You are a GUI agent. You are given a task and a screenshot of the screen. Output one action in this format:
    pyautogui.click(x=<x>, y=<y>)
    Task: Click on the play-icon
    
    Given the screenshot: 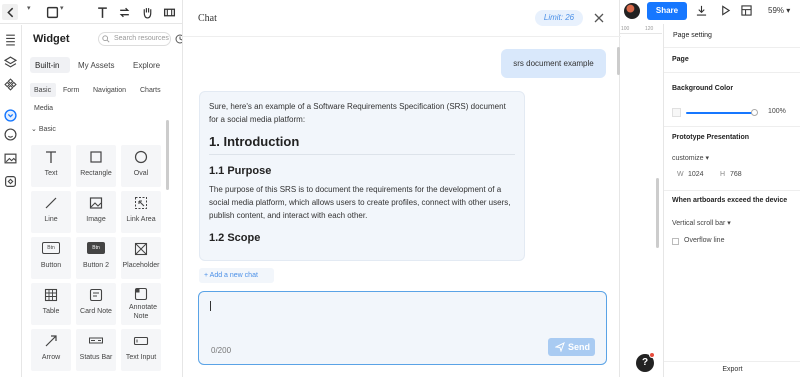 What is the action you would take?
    pyautogui.click(x=725, y=10)
    